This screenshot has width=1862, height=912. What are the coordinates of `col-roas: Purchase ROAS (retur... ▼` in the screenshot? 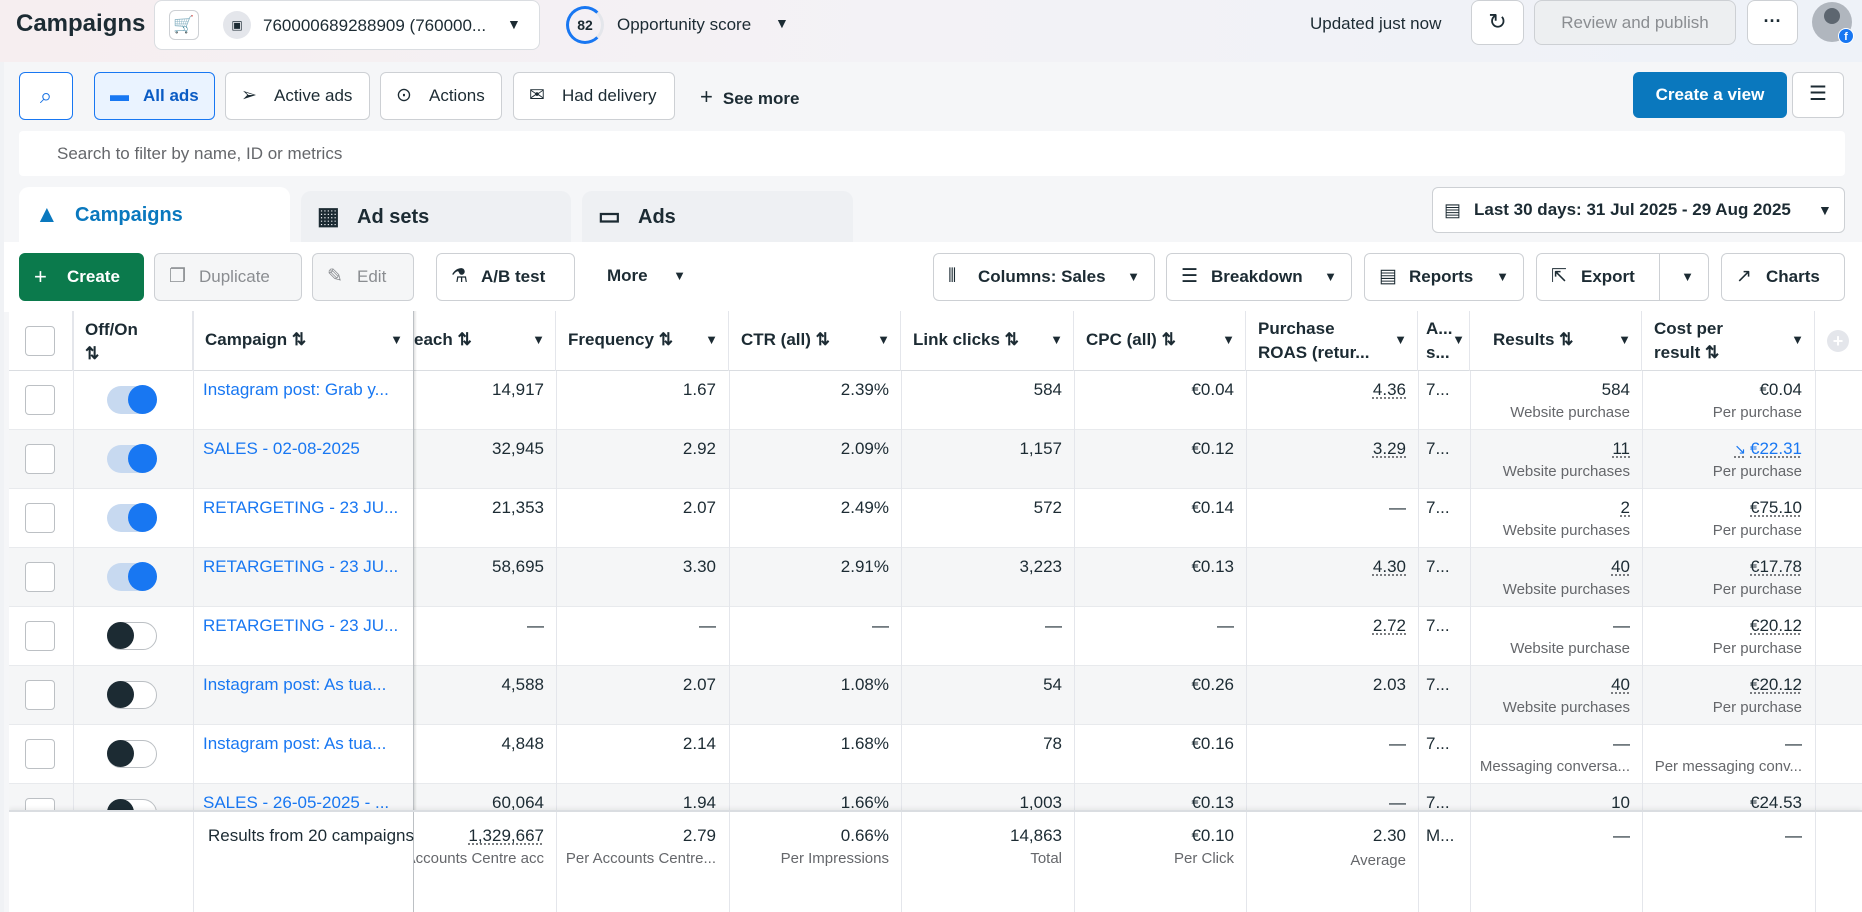 It's located at (1332, 341).